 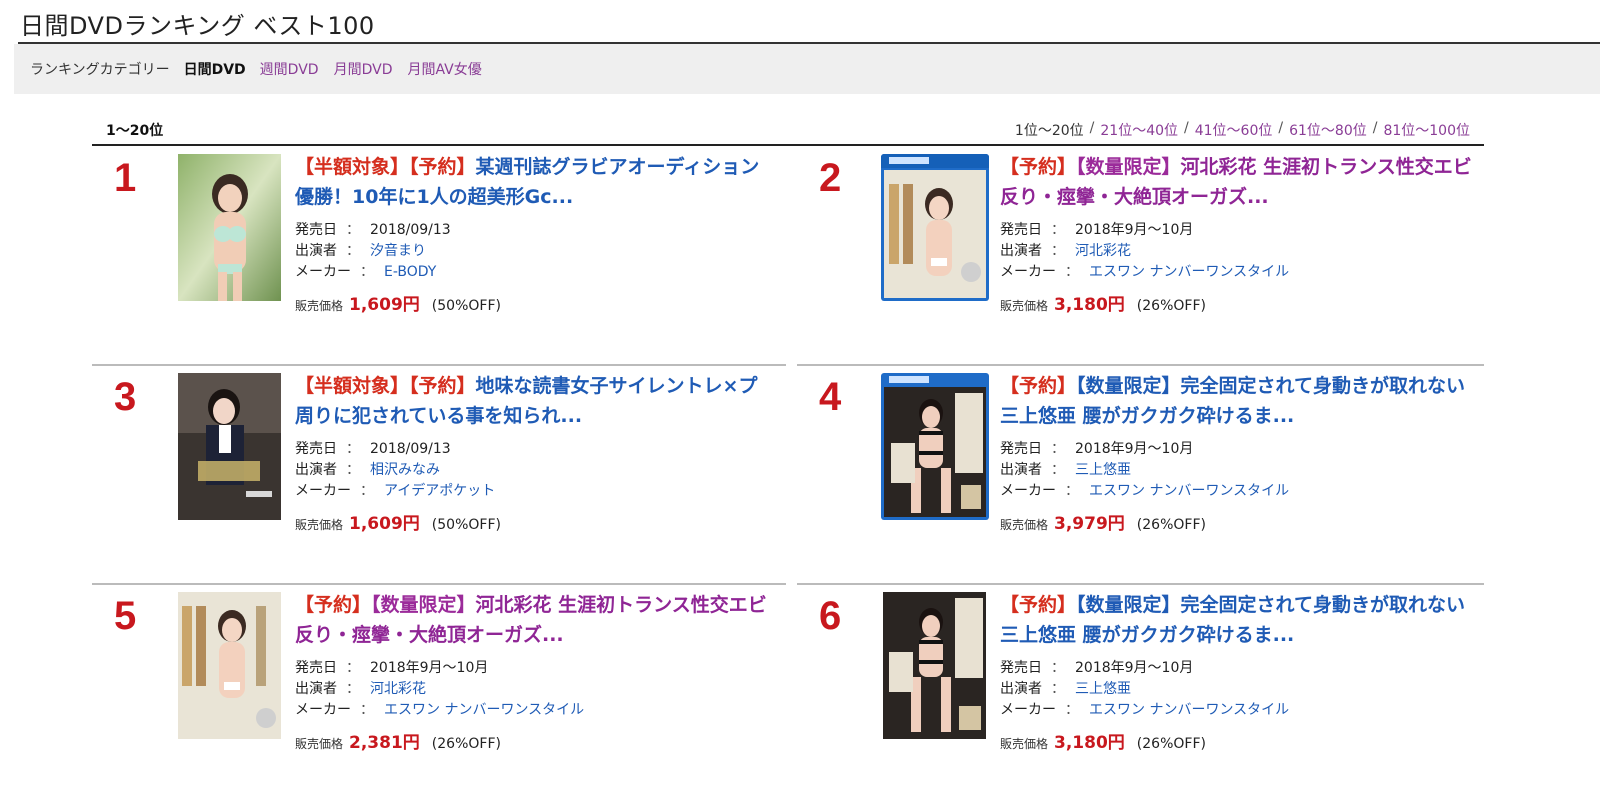 What do you see at coordinates (289, 69) in the screenshot?
I see `category-link-weekly-dvd: 週間DVD` at bounding box center [289, 69].